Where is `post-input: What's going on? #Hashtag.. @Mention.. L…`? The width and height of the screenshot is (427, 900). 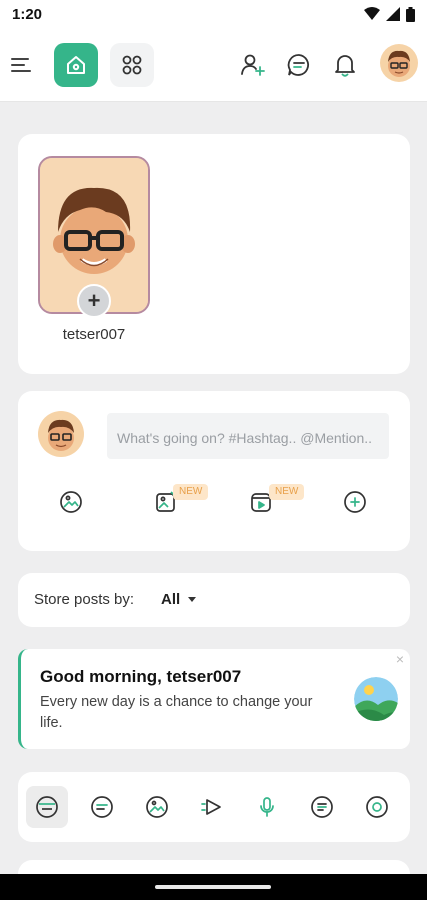 post-input: What's going on? #Hashtag.. @Mention.. L… is located at coordinates (248, 436).